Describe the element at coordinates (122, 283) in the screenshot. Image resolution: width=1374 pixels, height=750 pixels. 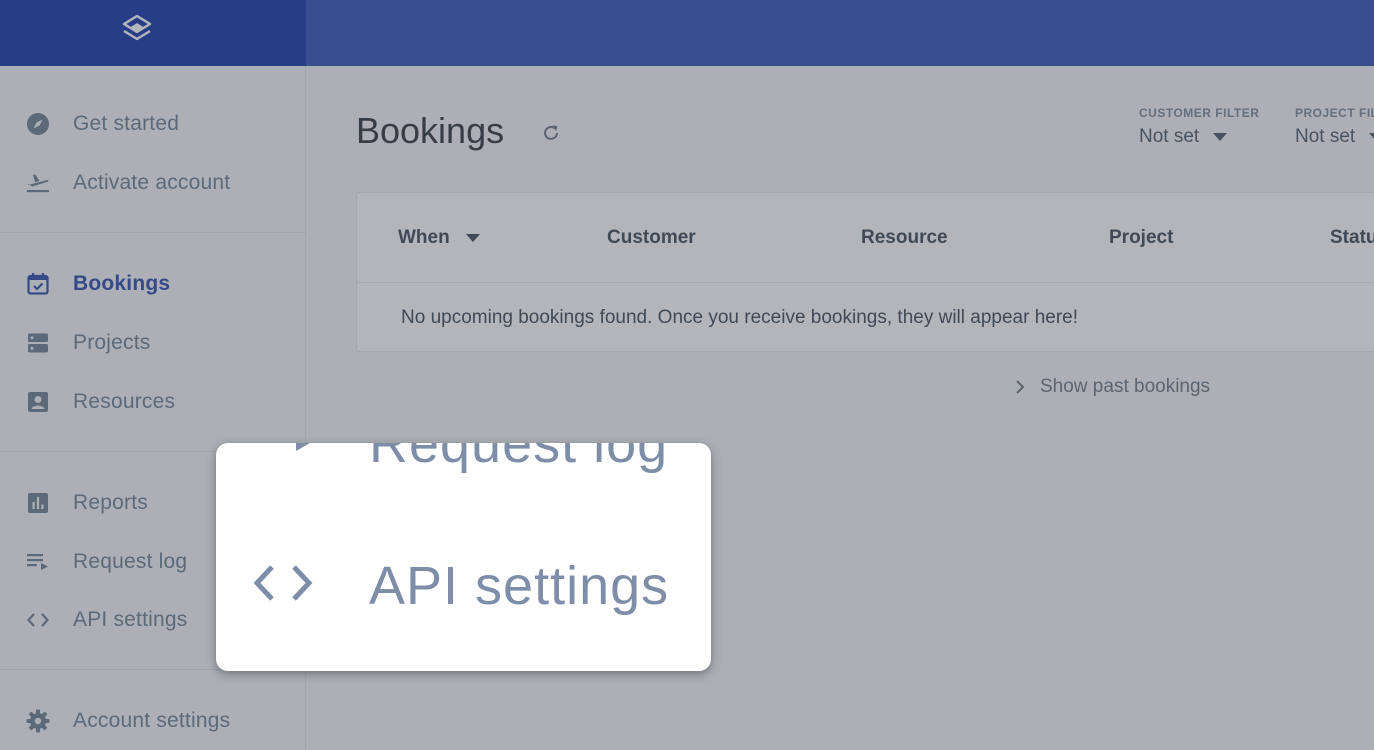
I see `sidebar-item-label: Bookings` at that location.